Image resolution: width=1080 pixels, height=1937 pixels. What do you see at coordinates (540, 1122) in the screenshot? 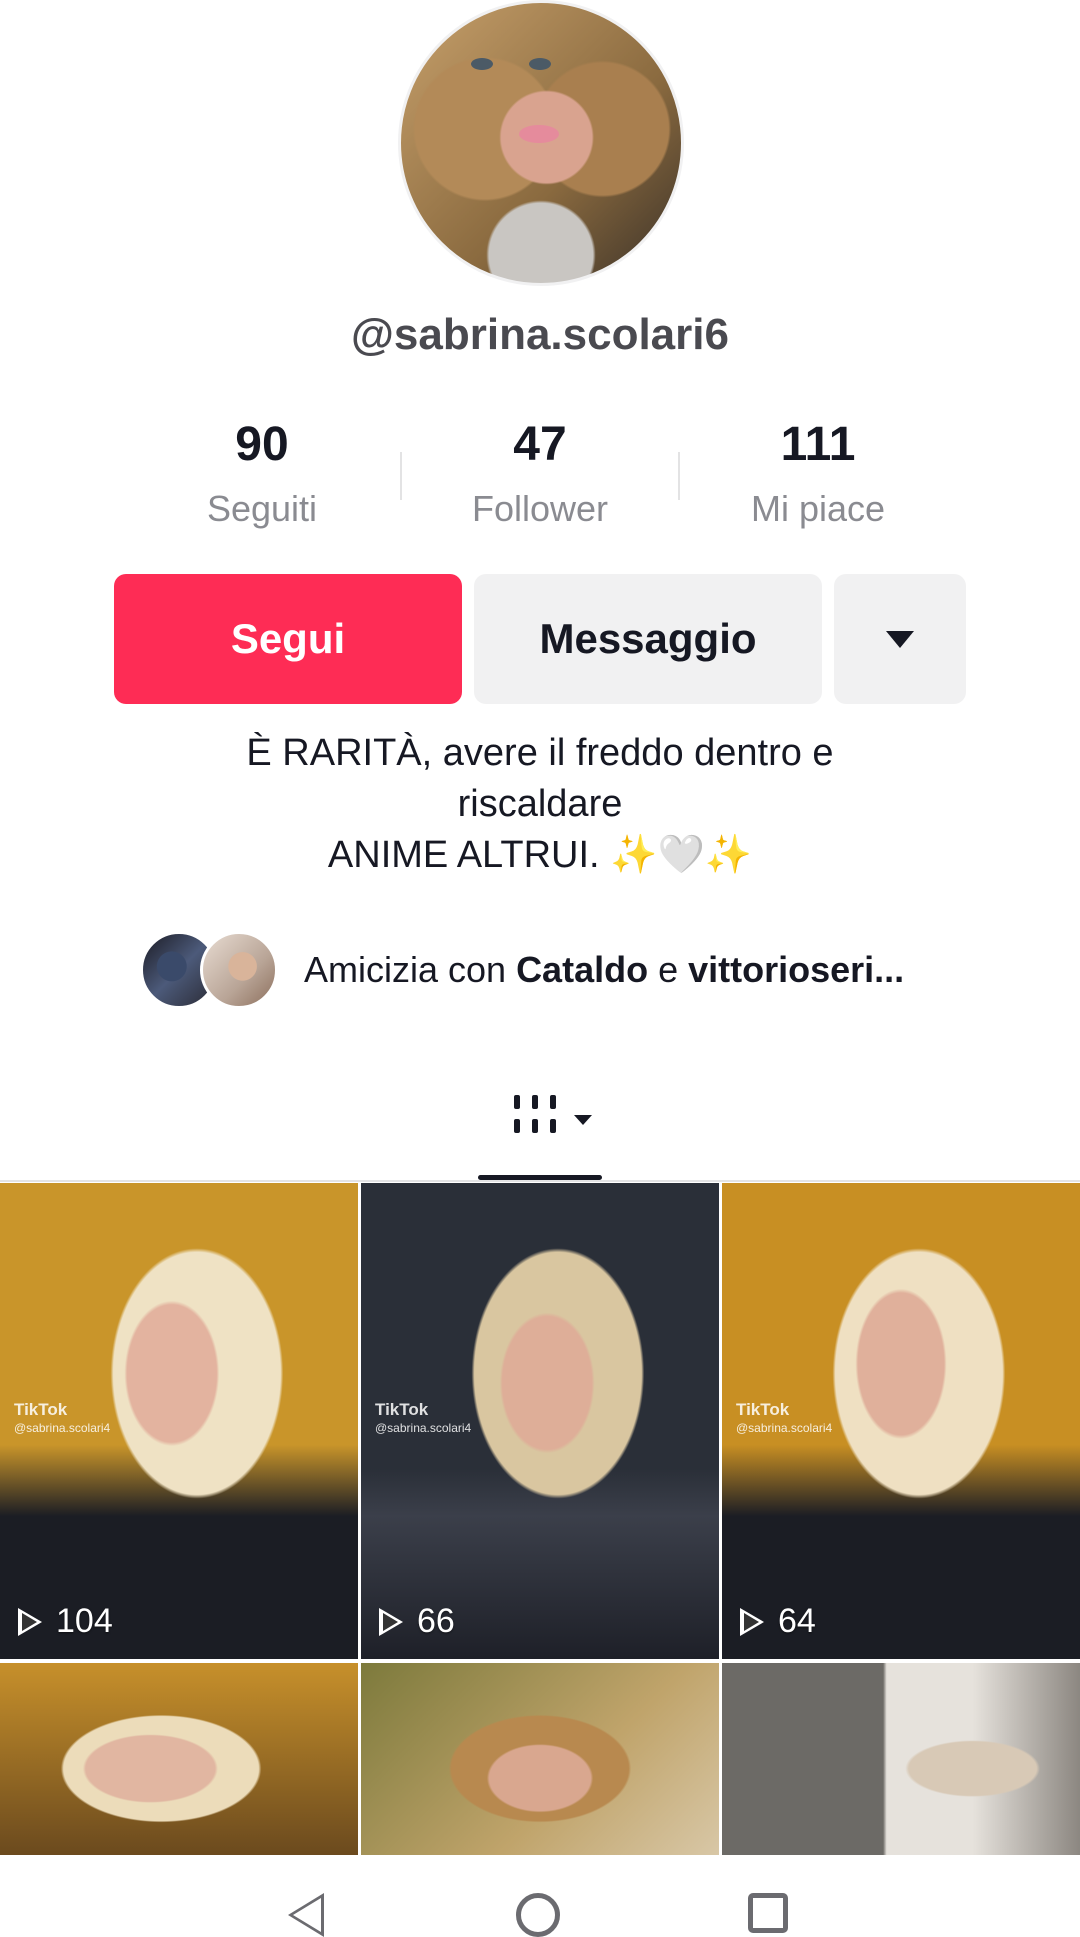
I see `videos-tab` at bounding box center [540, 1122].